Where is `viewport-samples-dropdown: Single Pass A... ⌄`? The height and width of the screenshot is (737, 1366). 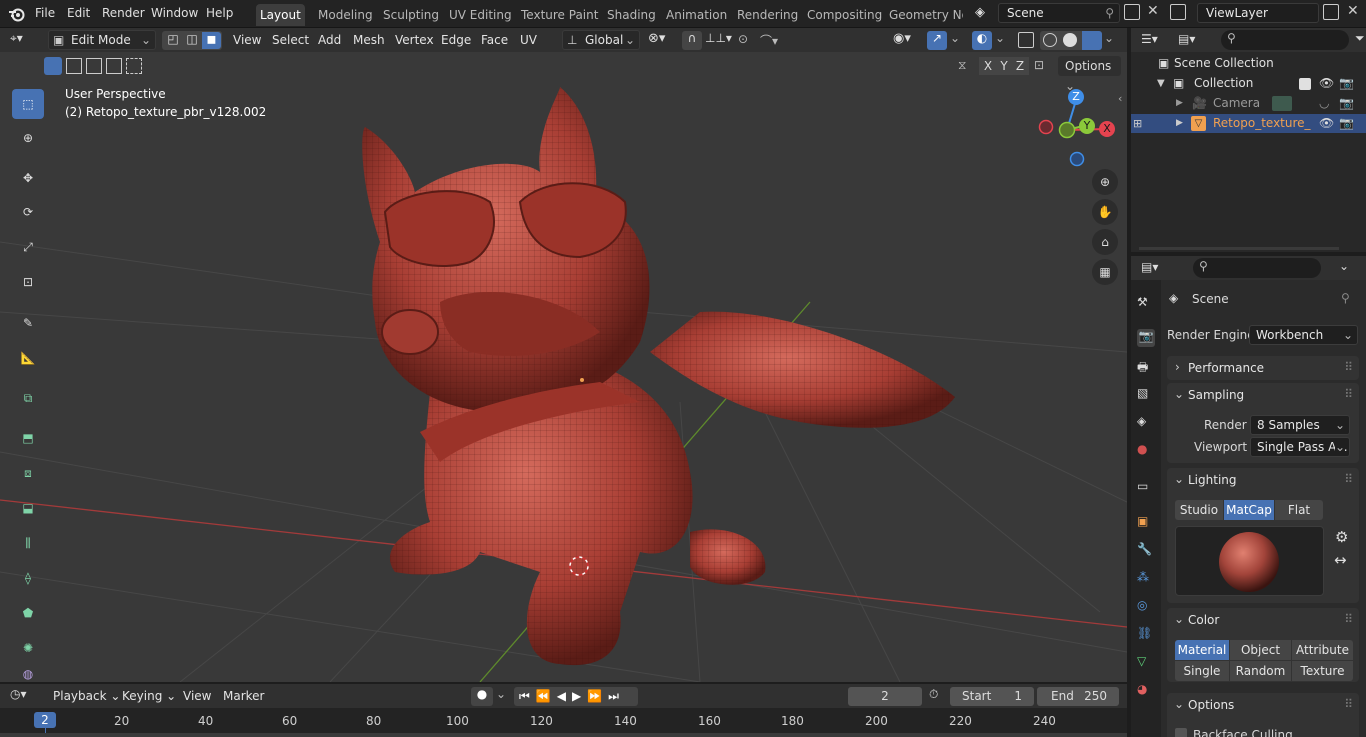
viewport-samples-dropdown: Single Pass A... ⌄ is located at coordinates (1300, 447).